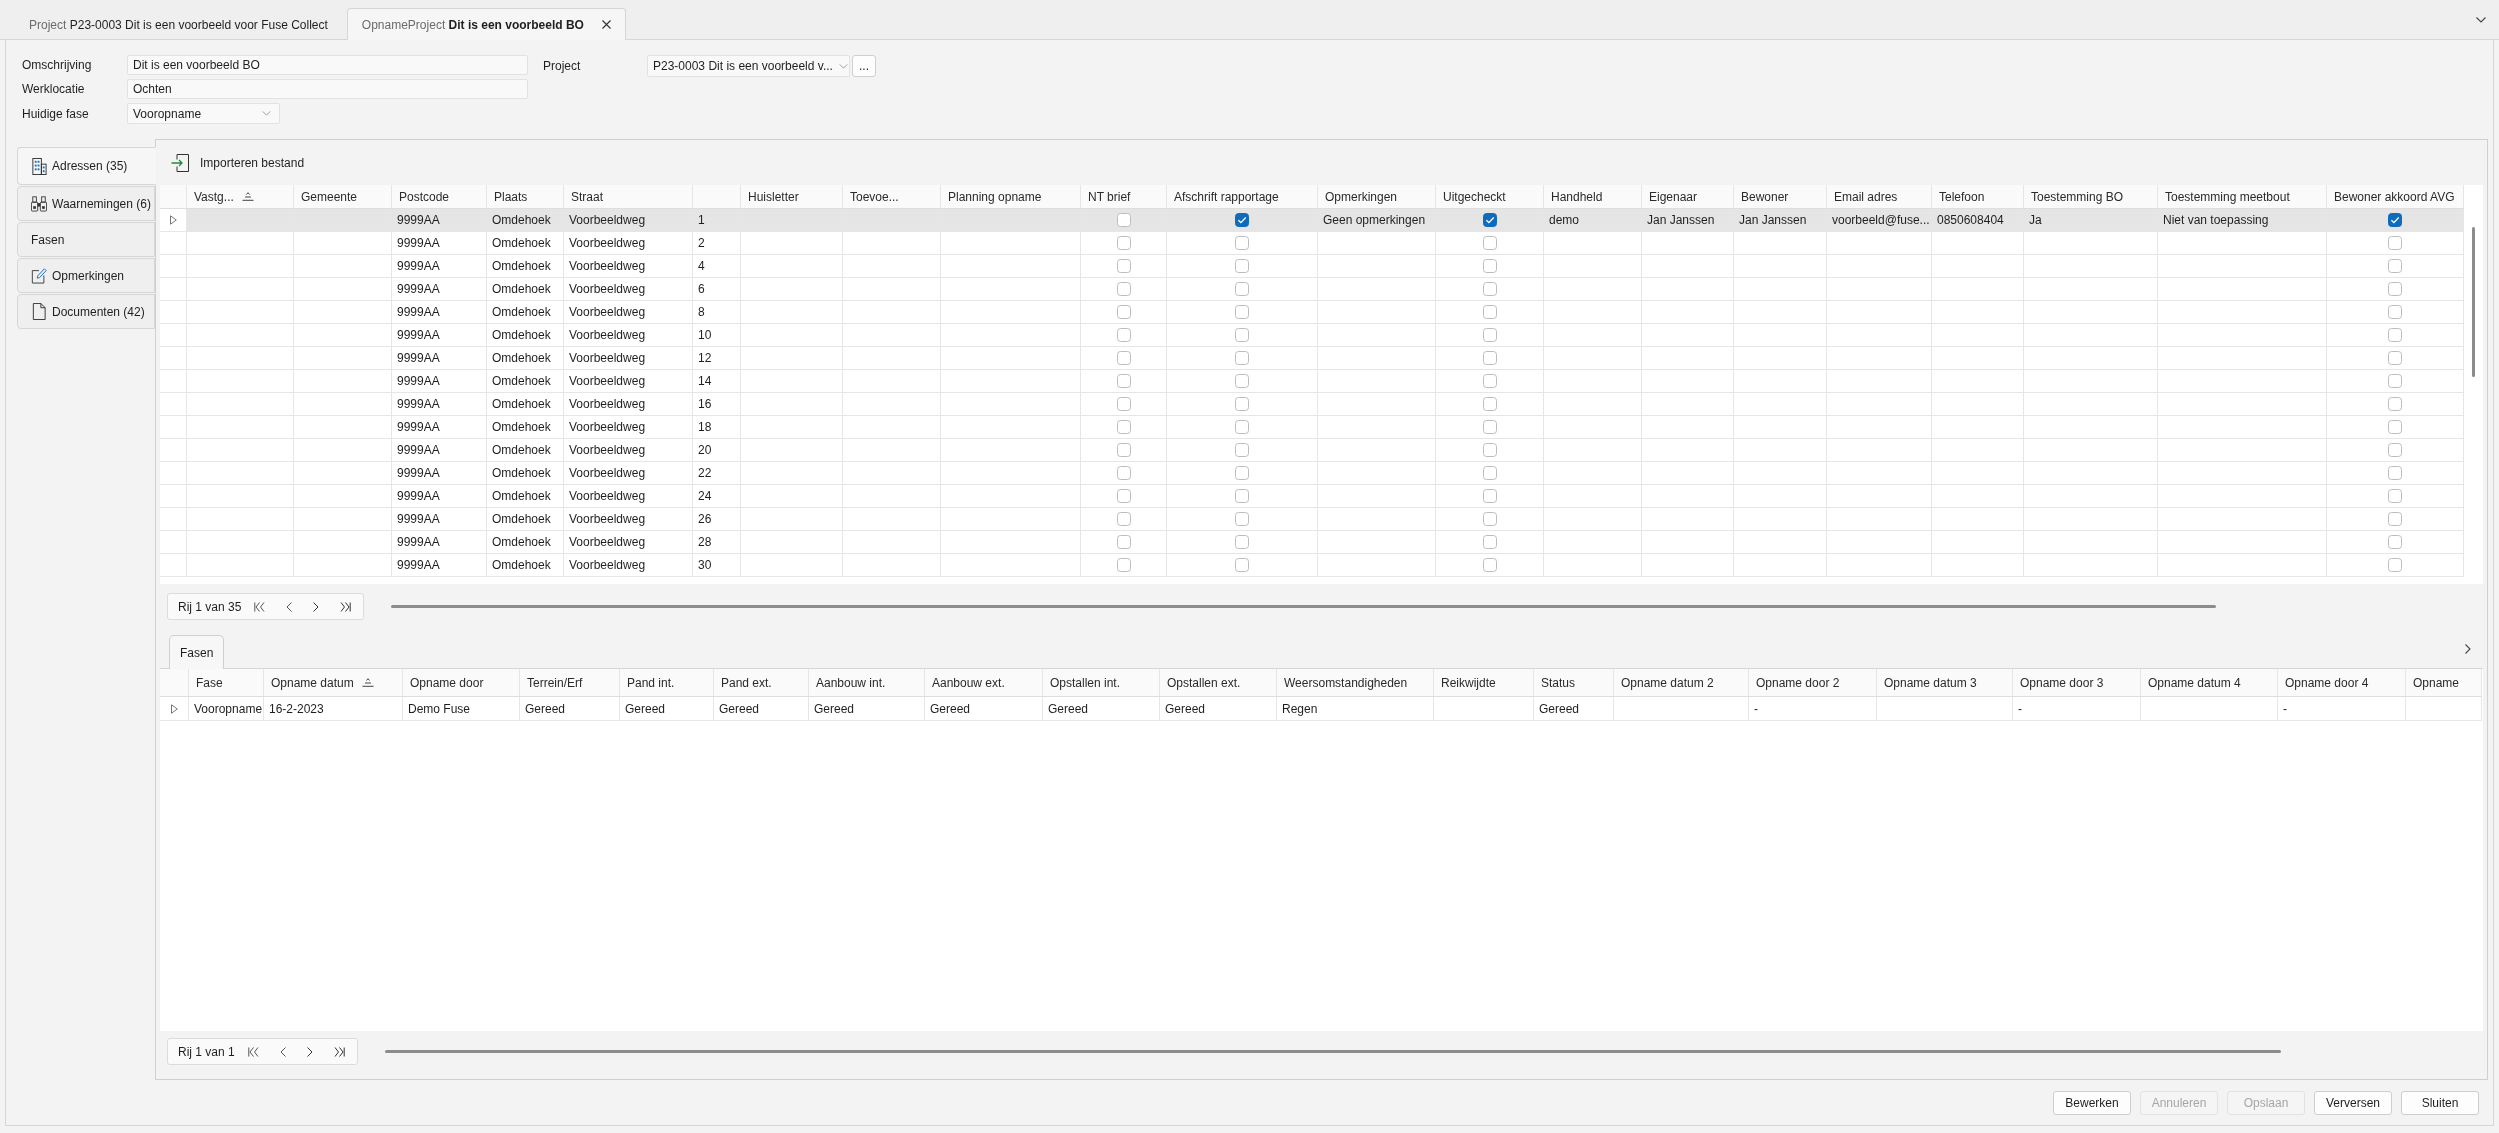 The width and height of the screenshot is (2499, 1133). I want to click on column-header: Aanbouw ext., so click(984, 682).